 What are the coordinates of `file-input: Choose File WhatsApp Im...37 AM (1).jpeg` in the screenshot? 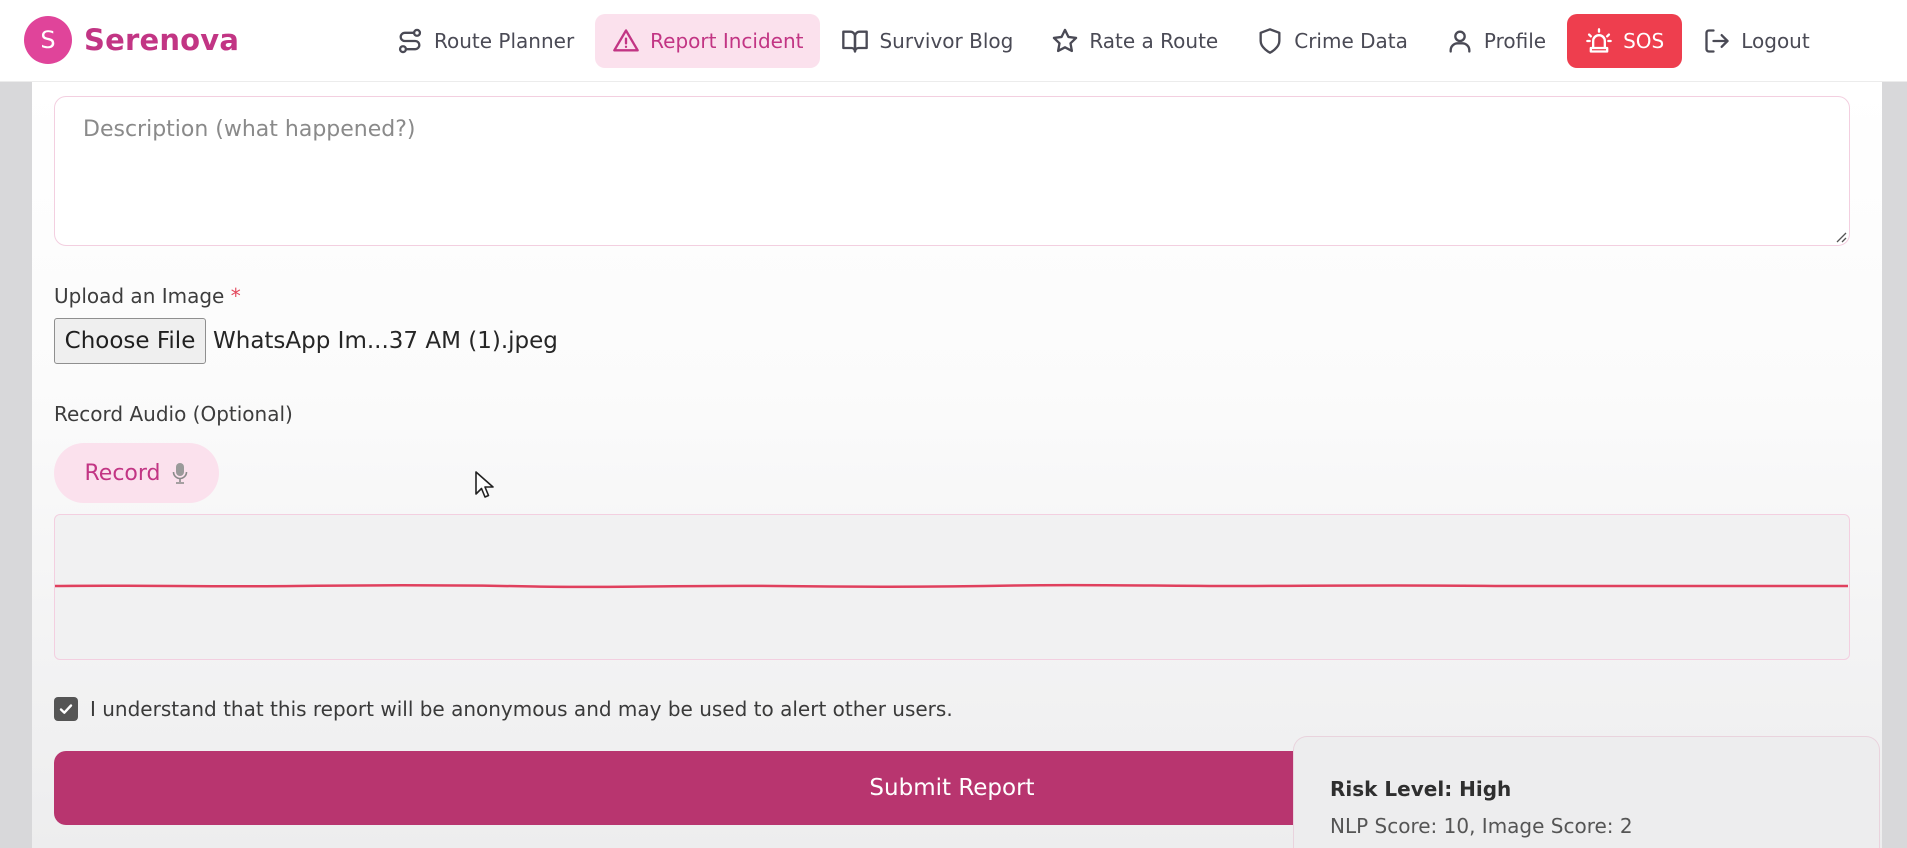 It's located at (306, 341).